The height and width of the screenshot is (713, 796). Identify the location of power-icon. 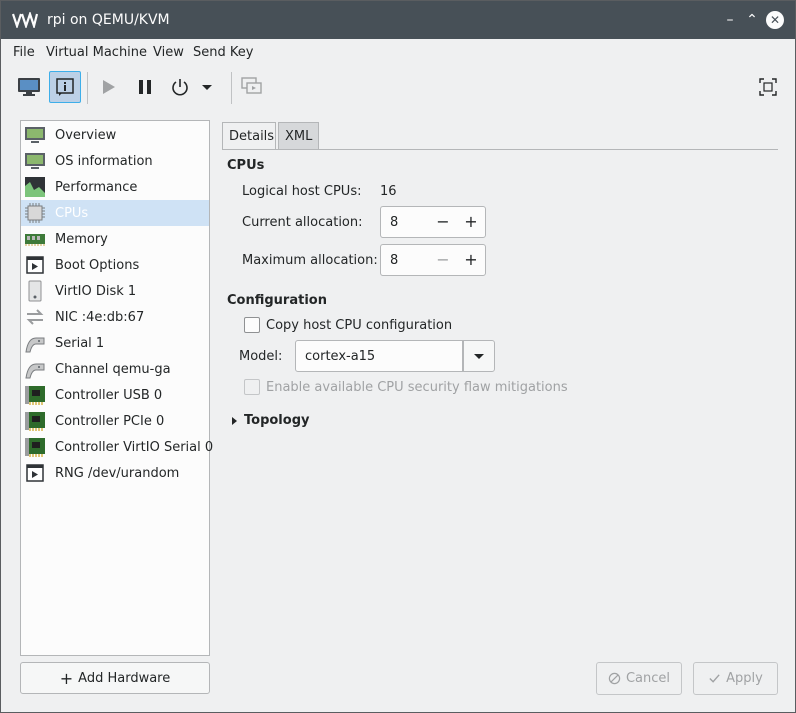
(180, 87).